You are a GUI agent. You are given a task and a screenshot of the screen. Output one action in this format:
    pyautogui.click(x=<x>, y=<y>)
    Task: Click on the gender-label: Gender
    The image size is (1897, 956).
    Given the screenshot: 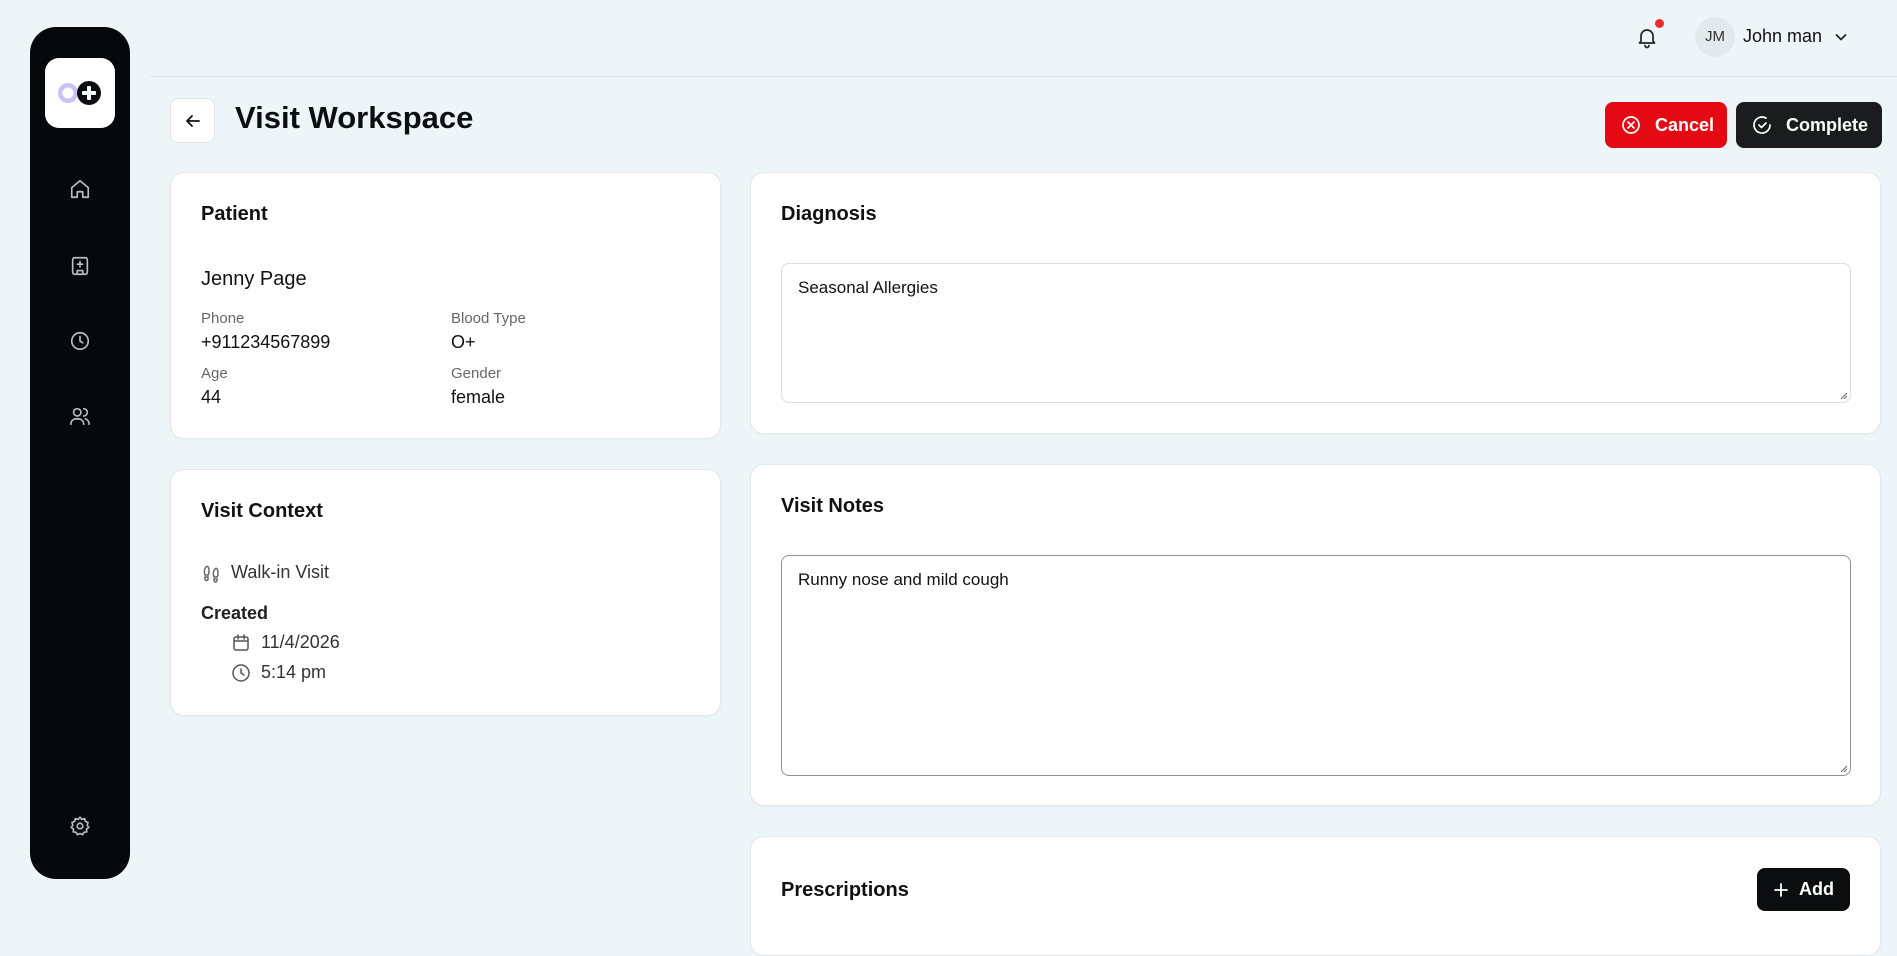 What is the action you would take?
    pyautogui.click(x=476, y=373)
    